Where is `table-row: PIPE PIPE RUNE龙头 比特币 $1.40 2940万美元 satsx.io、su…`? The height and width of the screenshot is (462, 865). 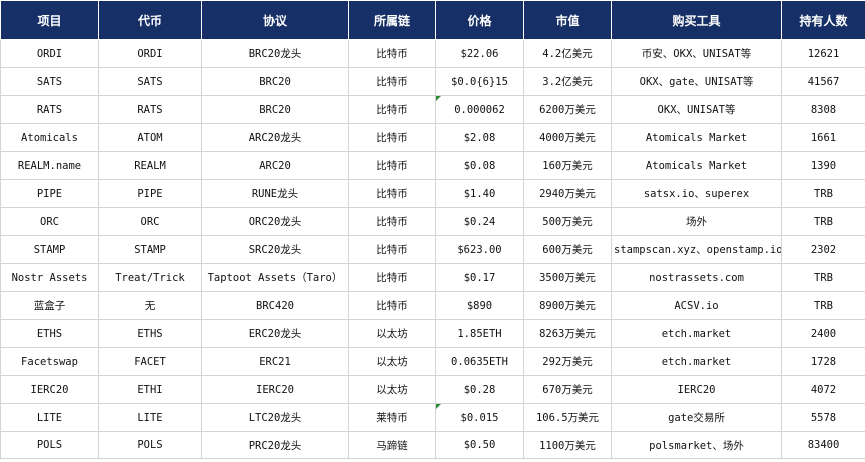
table-row: PIPE PIPE RUNE龙头 比特币 $1.40 2940万美元 satsx.io、su… is located at coordinates (432, 193).